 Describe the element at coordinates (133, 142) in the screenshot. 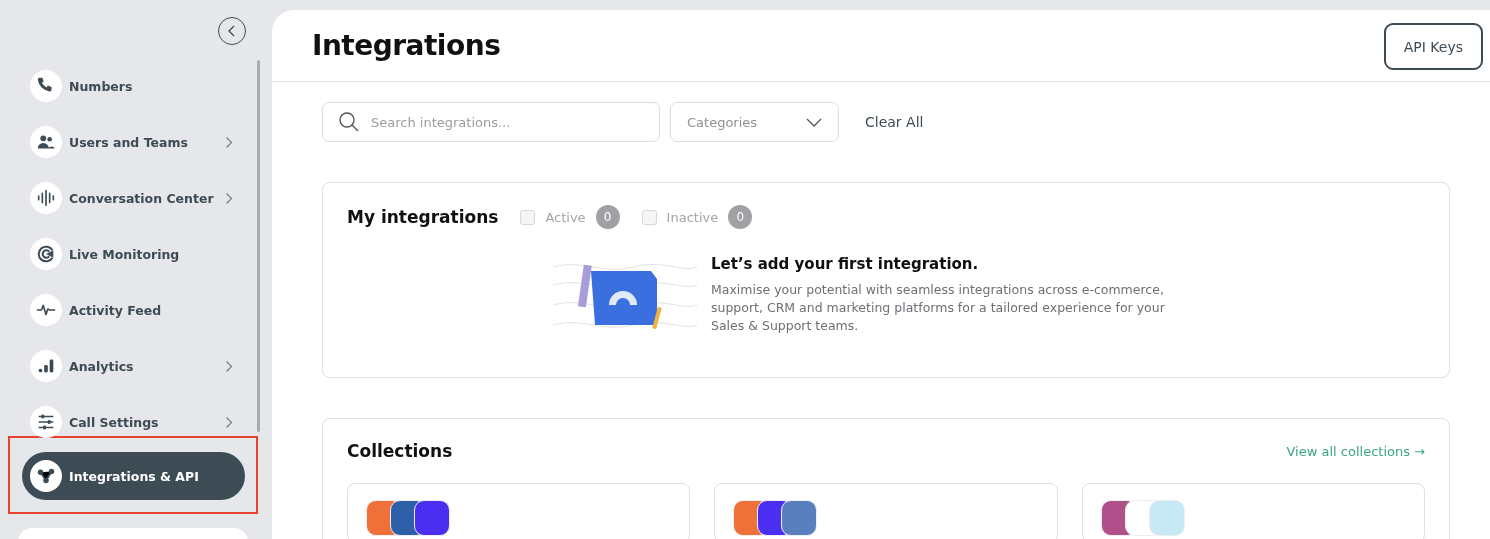

I see `sidebar-item: Users and Teams` at that location.